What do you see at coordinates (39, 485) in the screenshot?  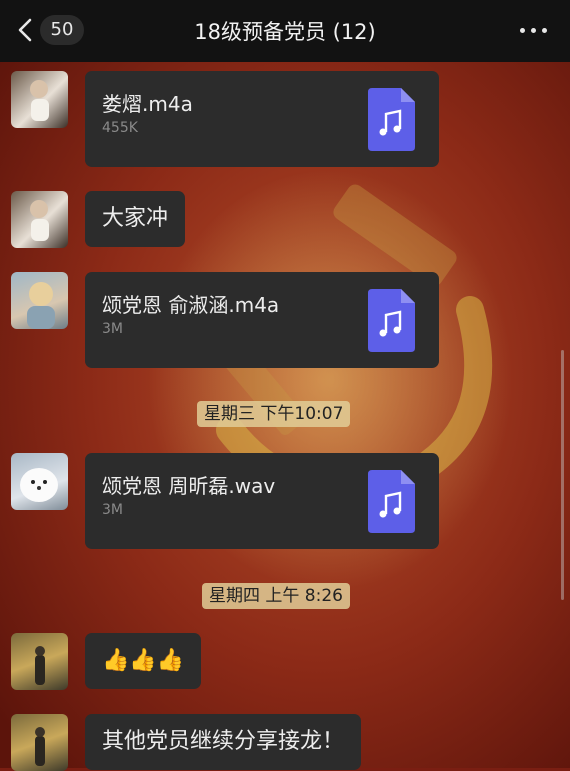 I see `avatar-user-dog` at bounding box center [39, 485].